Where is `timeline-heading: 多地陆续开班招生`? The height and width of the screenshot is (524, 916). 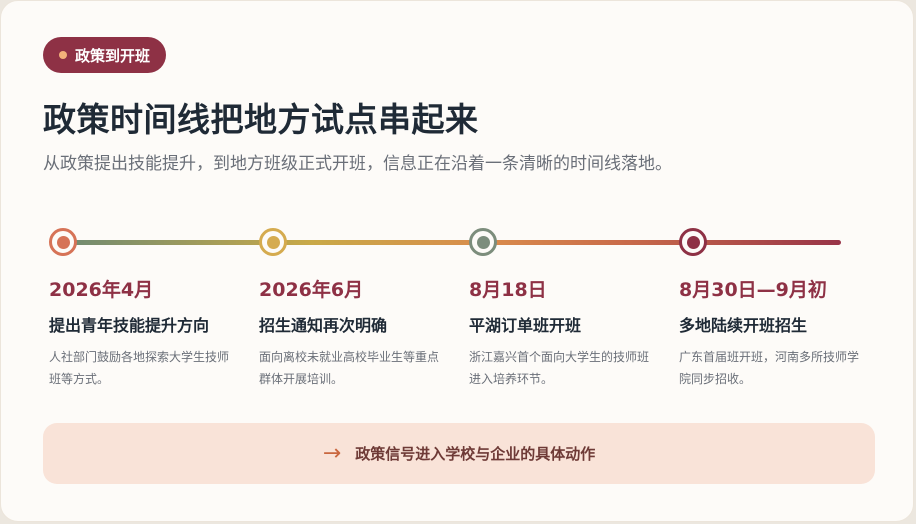 timeline-heading: 多地陆续开班招生 is located at coordinates (743, 325).